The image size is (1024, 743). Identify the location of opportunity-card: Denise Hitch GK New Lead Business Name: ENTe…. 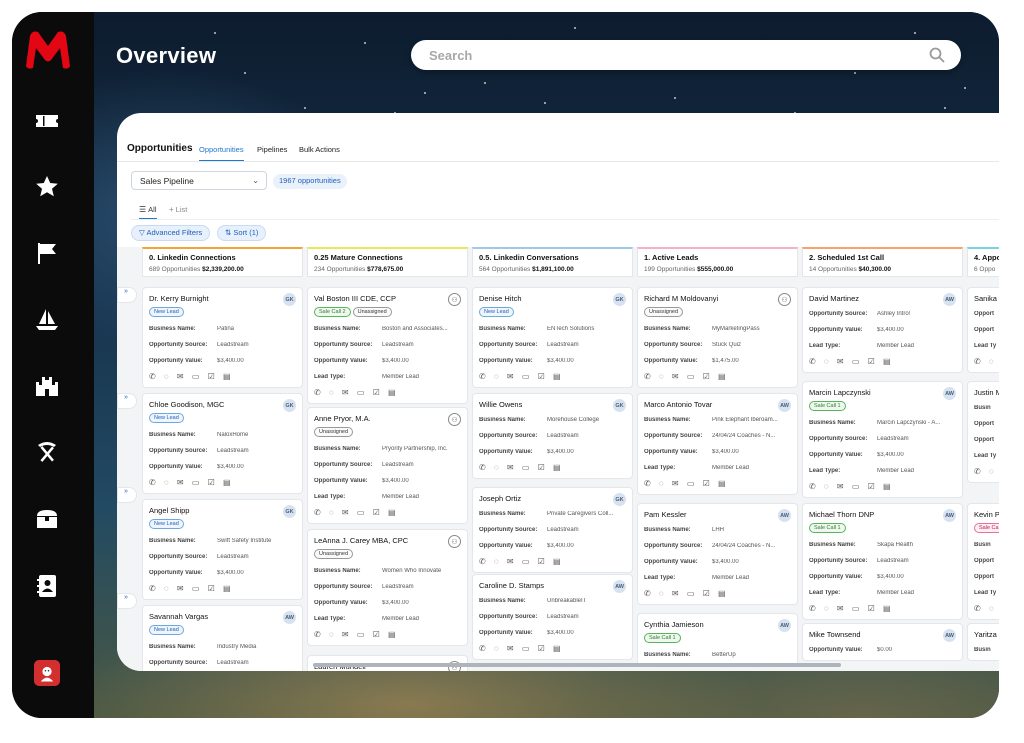
(552, 337).